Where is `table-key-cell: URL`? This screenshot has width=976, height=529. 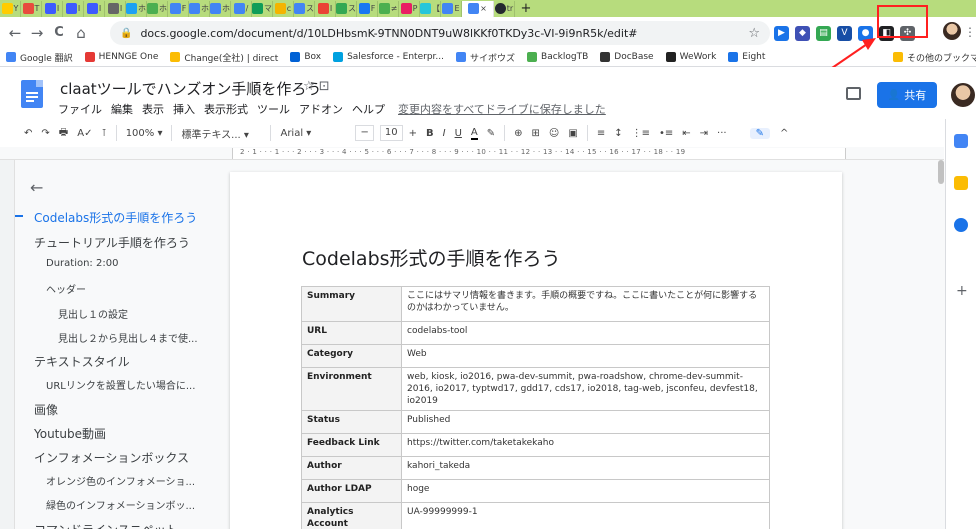
table-key-cell: URL is located at coordinates (351, 333).